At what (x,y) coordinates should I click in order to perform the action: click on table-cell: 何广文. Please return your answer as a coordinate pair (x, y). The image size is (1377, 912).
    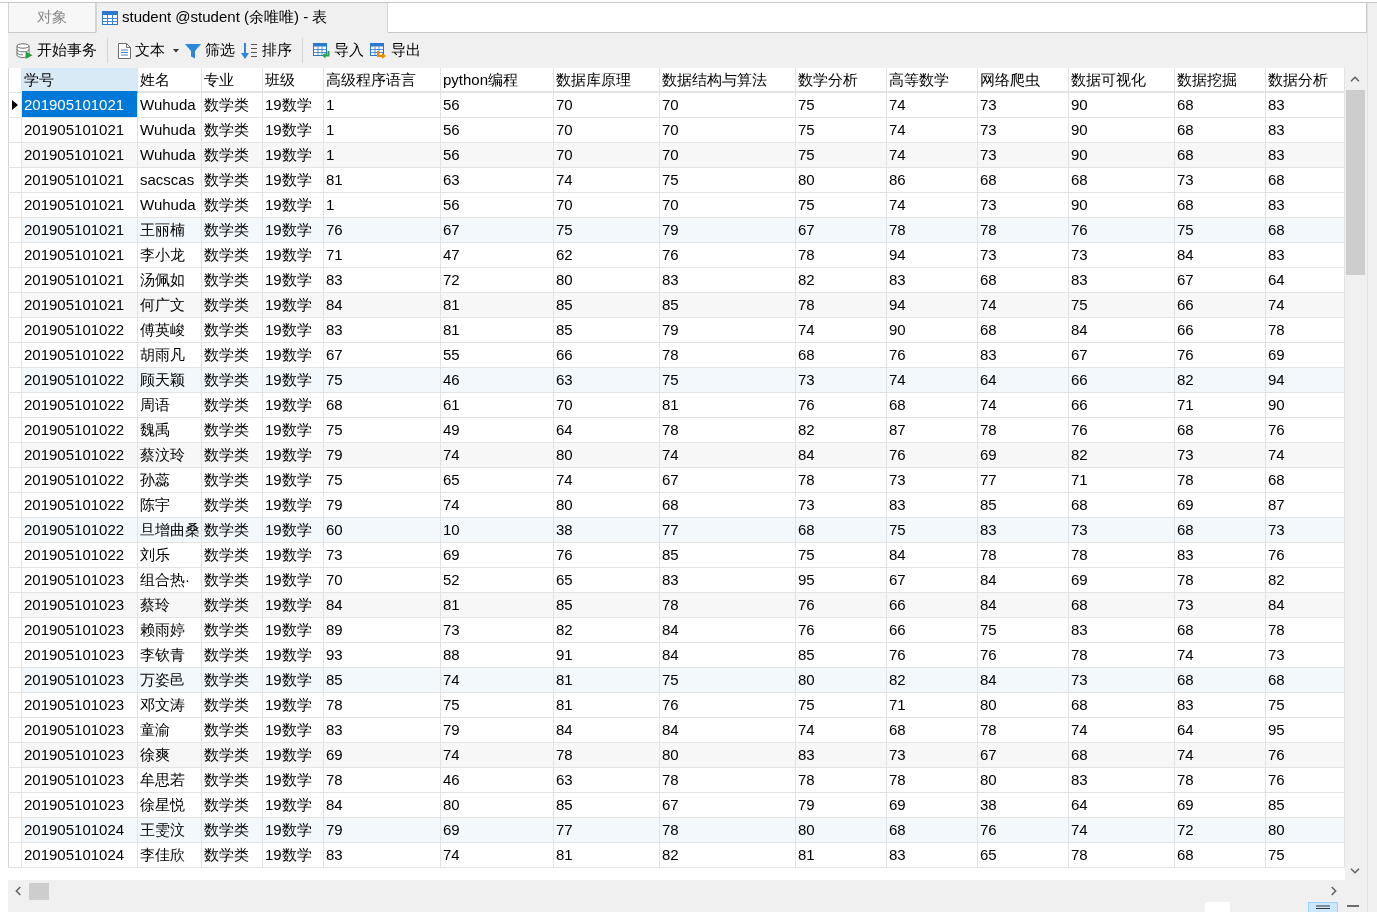
    Looking at the image, I should click on (170, 305).